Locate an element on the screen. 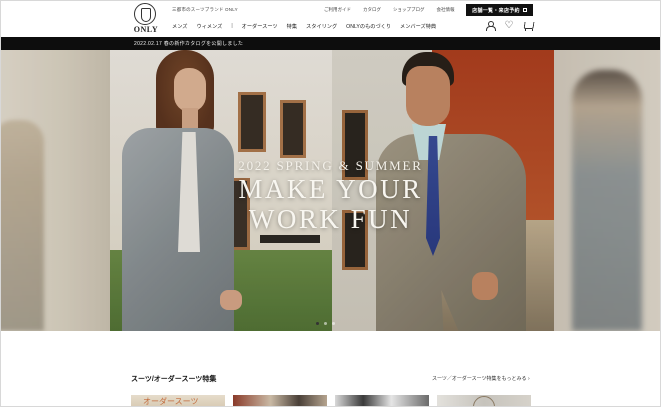 This screenshot has height=407, width=661. nav-item-womens: ウィメンズ is located at coordinates (209, 26).